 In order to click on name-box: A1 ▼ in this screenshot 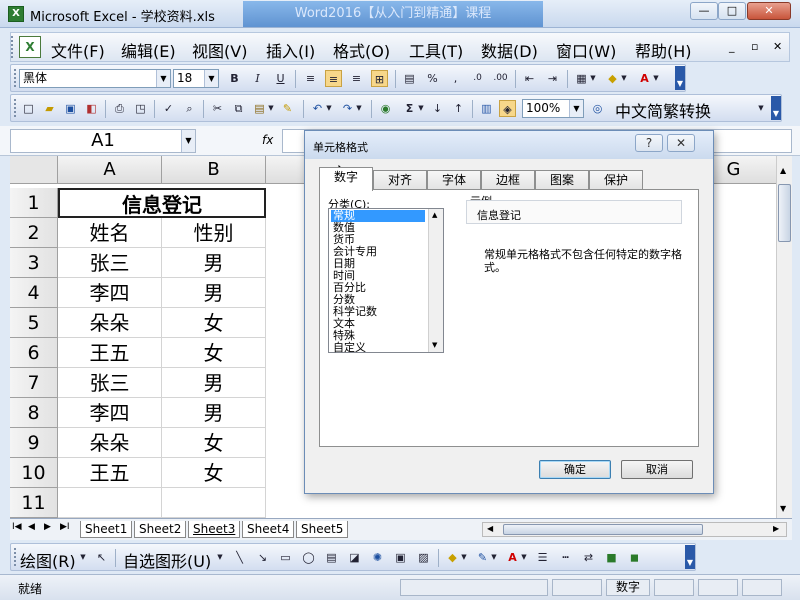, I will do `click(103, 141)`.